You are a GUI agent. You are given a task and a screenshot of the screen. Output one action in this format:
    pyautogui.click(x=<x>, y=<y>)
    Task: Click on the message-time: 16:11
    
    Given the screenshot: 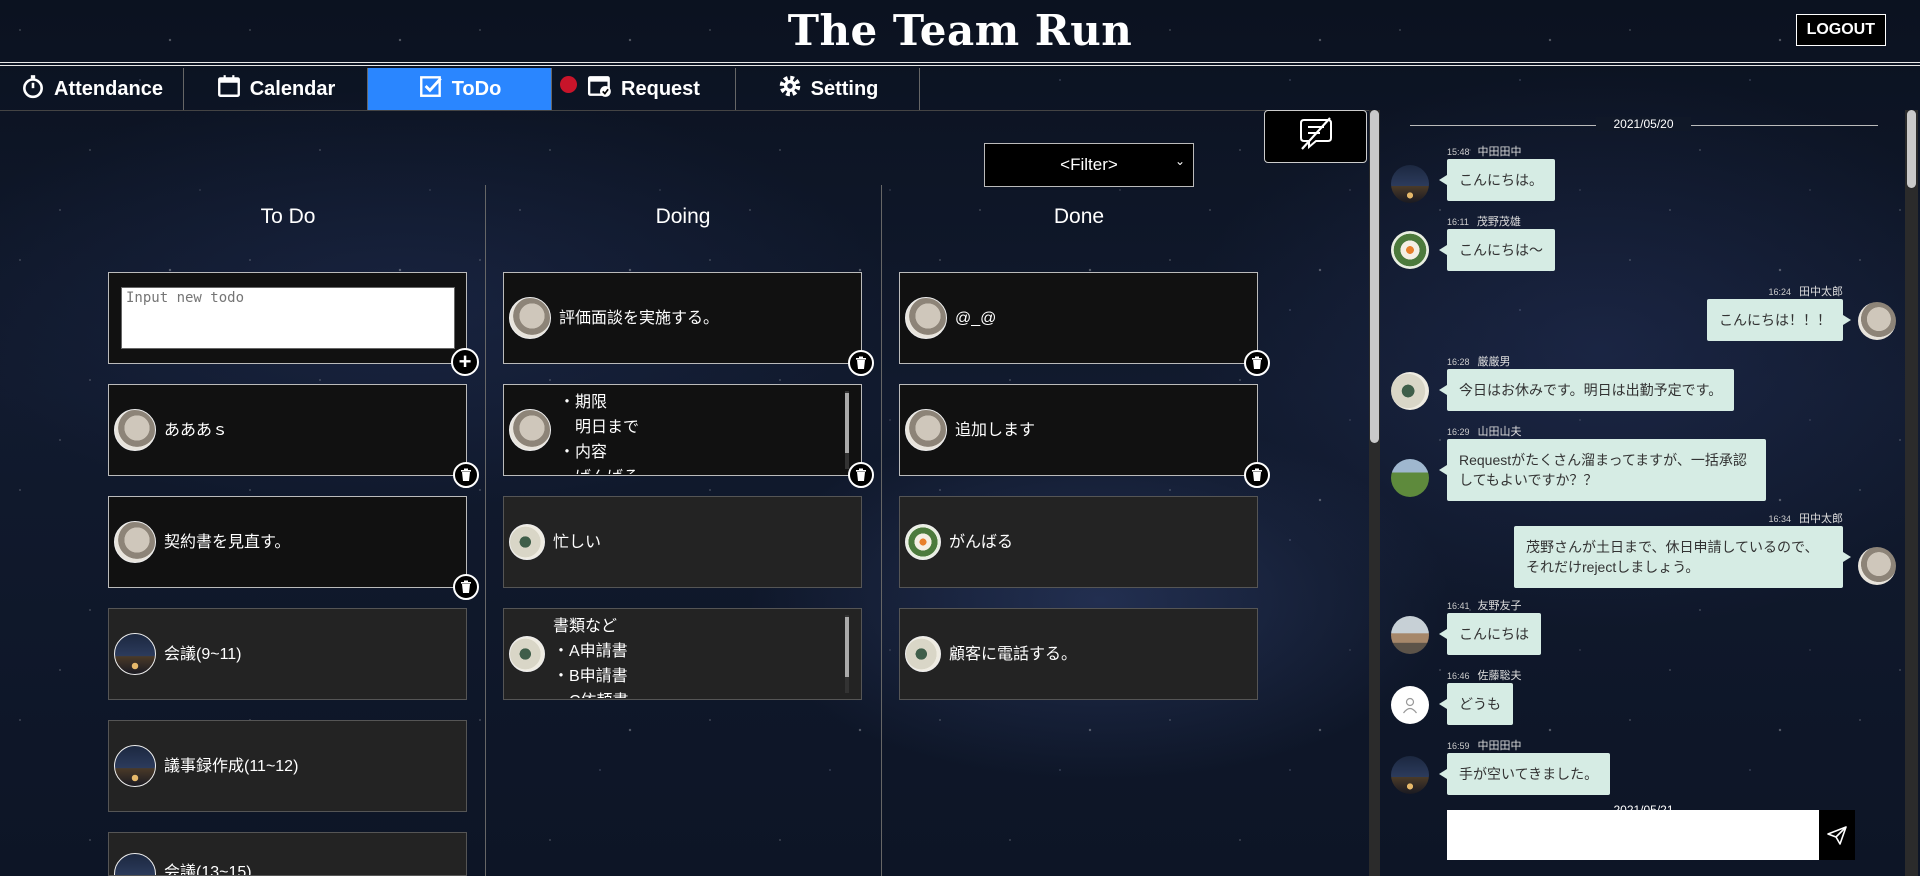 What is the action you would take?
    pyautogui.click(x=1458, y=222)
    